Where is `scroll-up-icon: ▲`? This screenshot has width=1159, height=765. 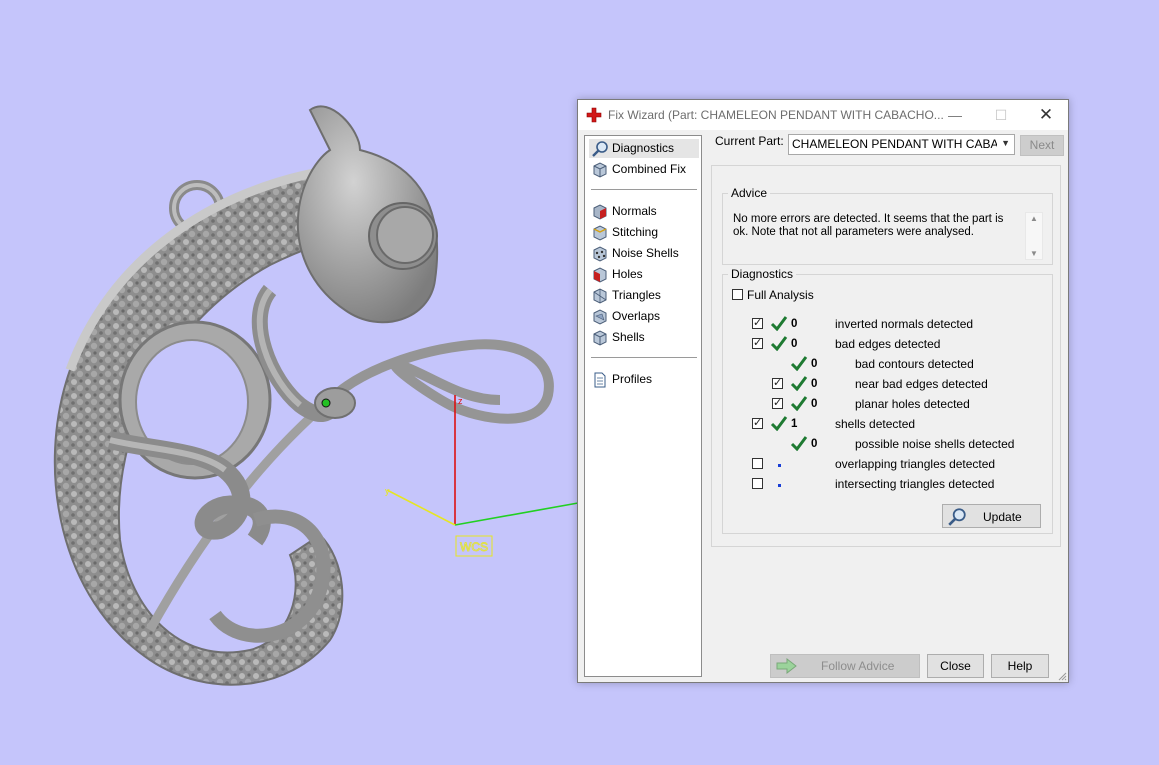 scroll-up-icon: ▲ is located at coordinates (1034, 218).